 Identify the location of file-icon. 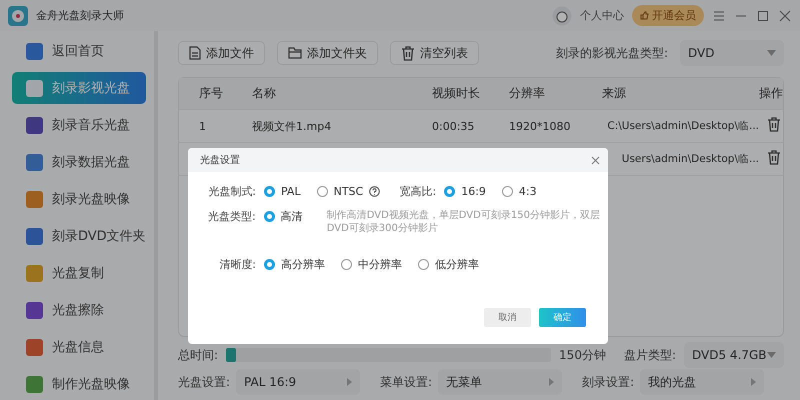
(195, 53).